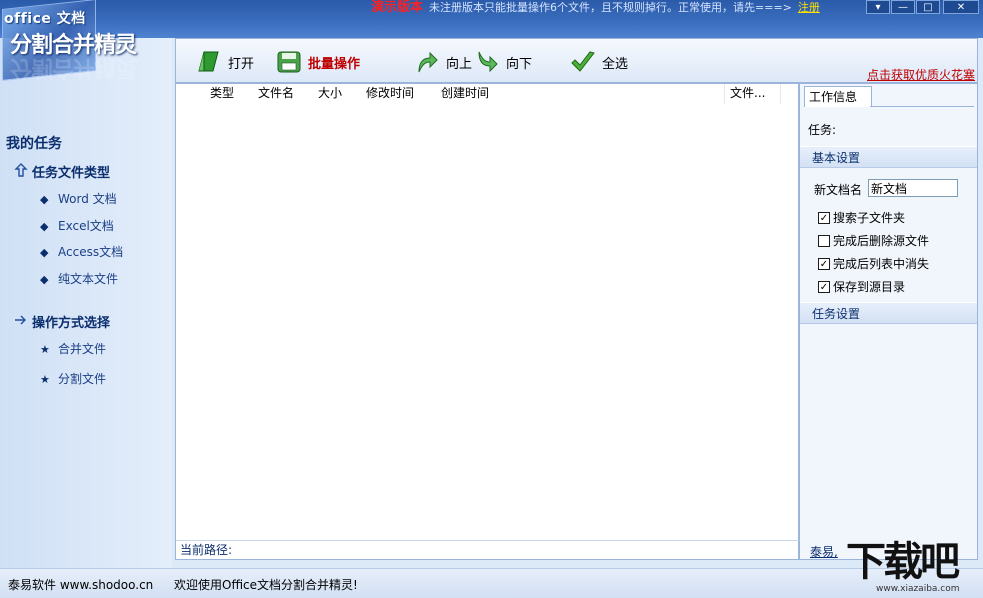 The height and width of the screenshot is (598, 983). What do you see at coordinates (489, 549) in the screenshot?
I see `current-path-bar: 当前路径:` at bounding box center [489, 549].